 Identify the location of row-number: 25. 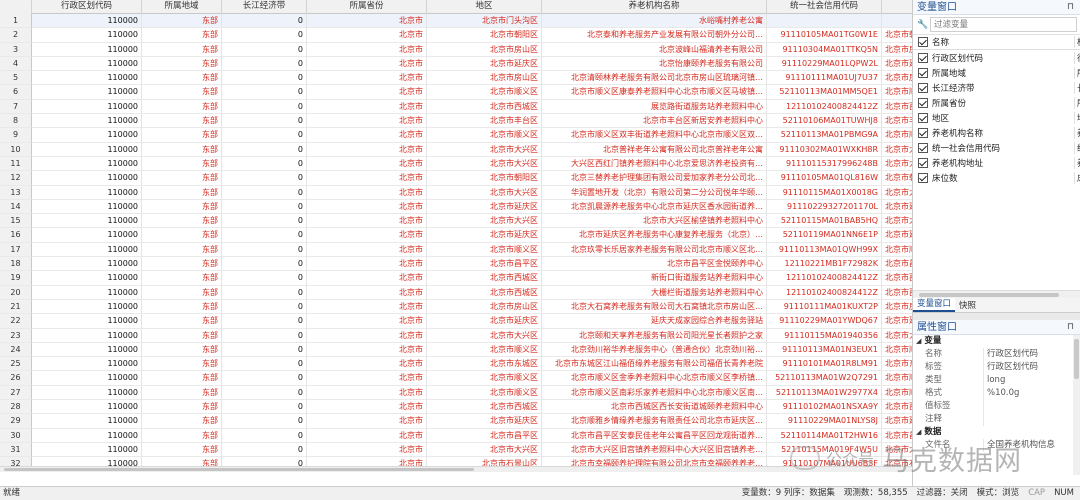
(16, 364).